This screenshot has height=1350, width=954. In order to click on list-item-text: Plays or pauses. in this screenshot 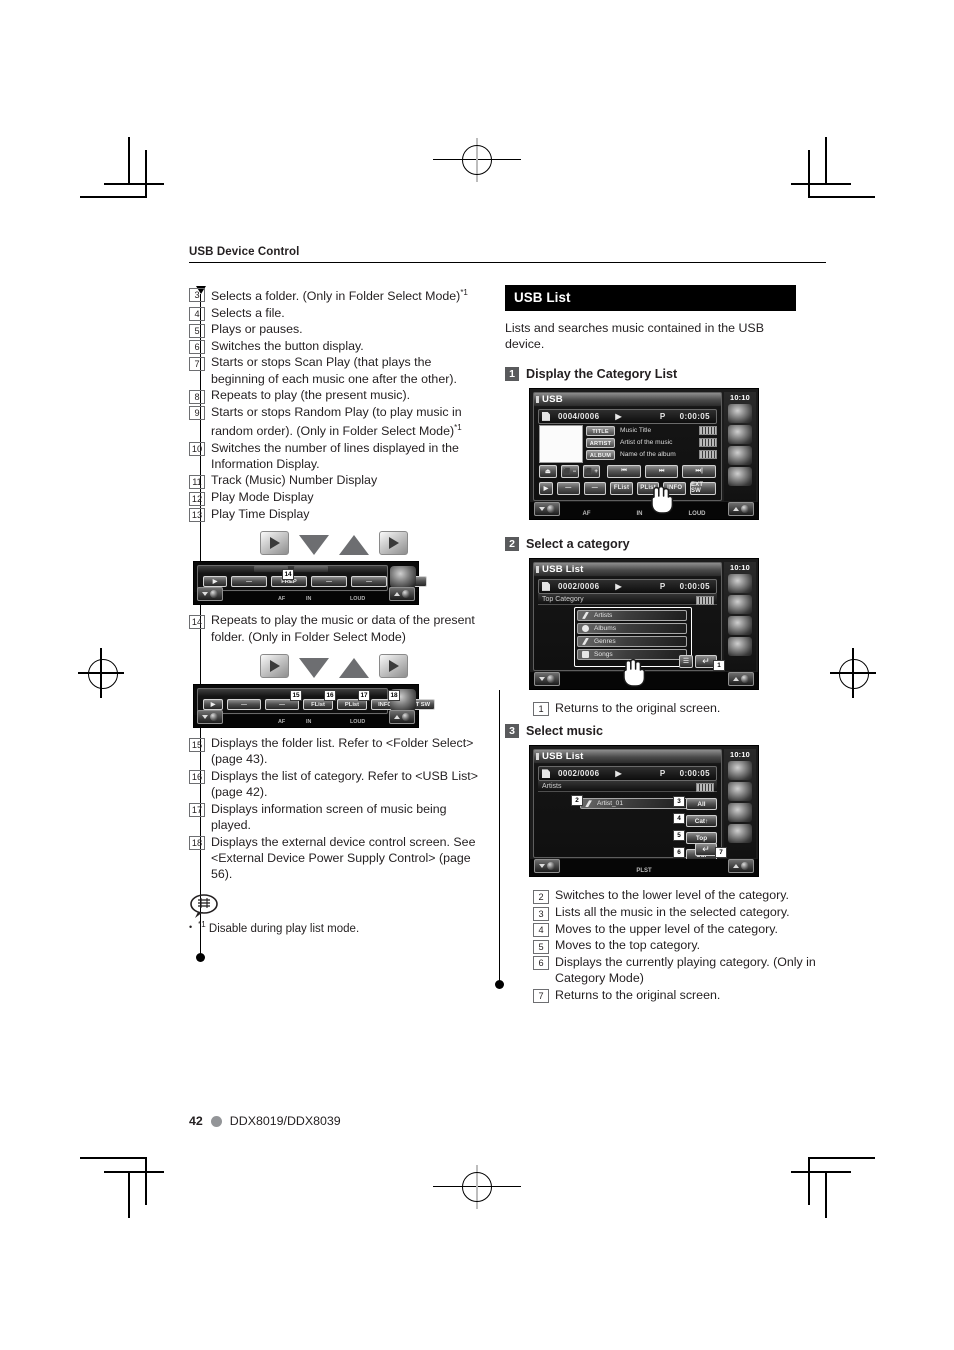, I will do `click(257, 329)`.